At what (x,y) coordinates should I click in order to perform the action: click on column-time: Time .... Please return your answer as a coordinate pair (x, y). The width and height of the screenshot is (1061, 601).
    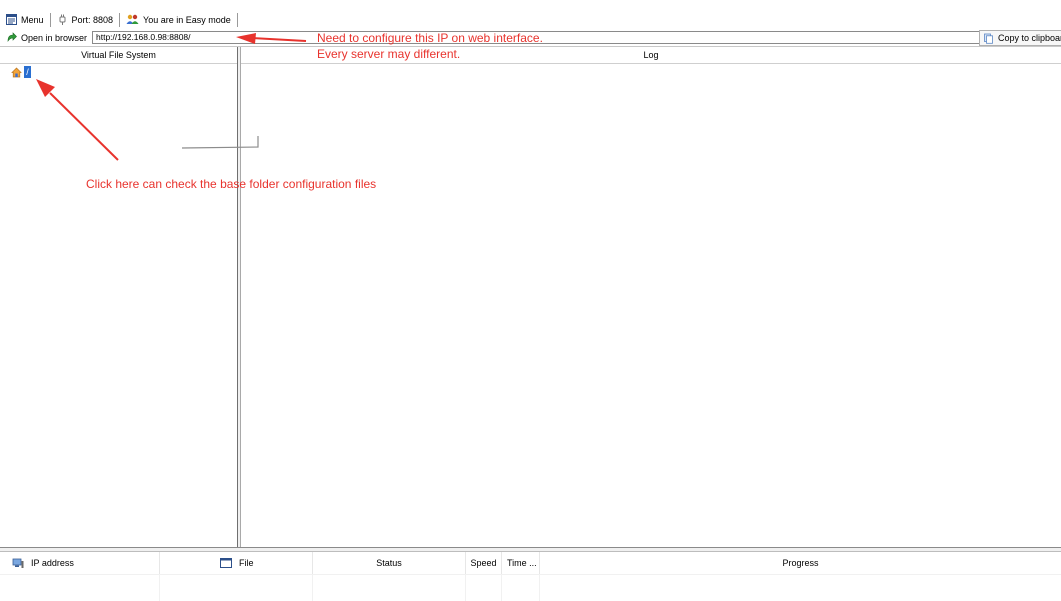
    Looking at the image, I should click on (521, 563).